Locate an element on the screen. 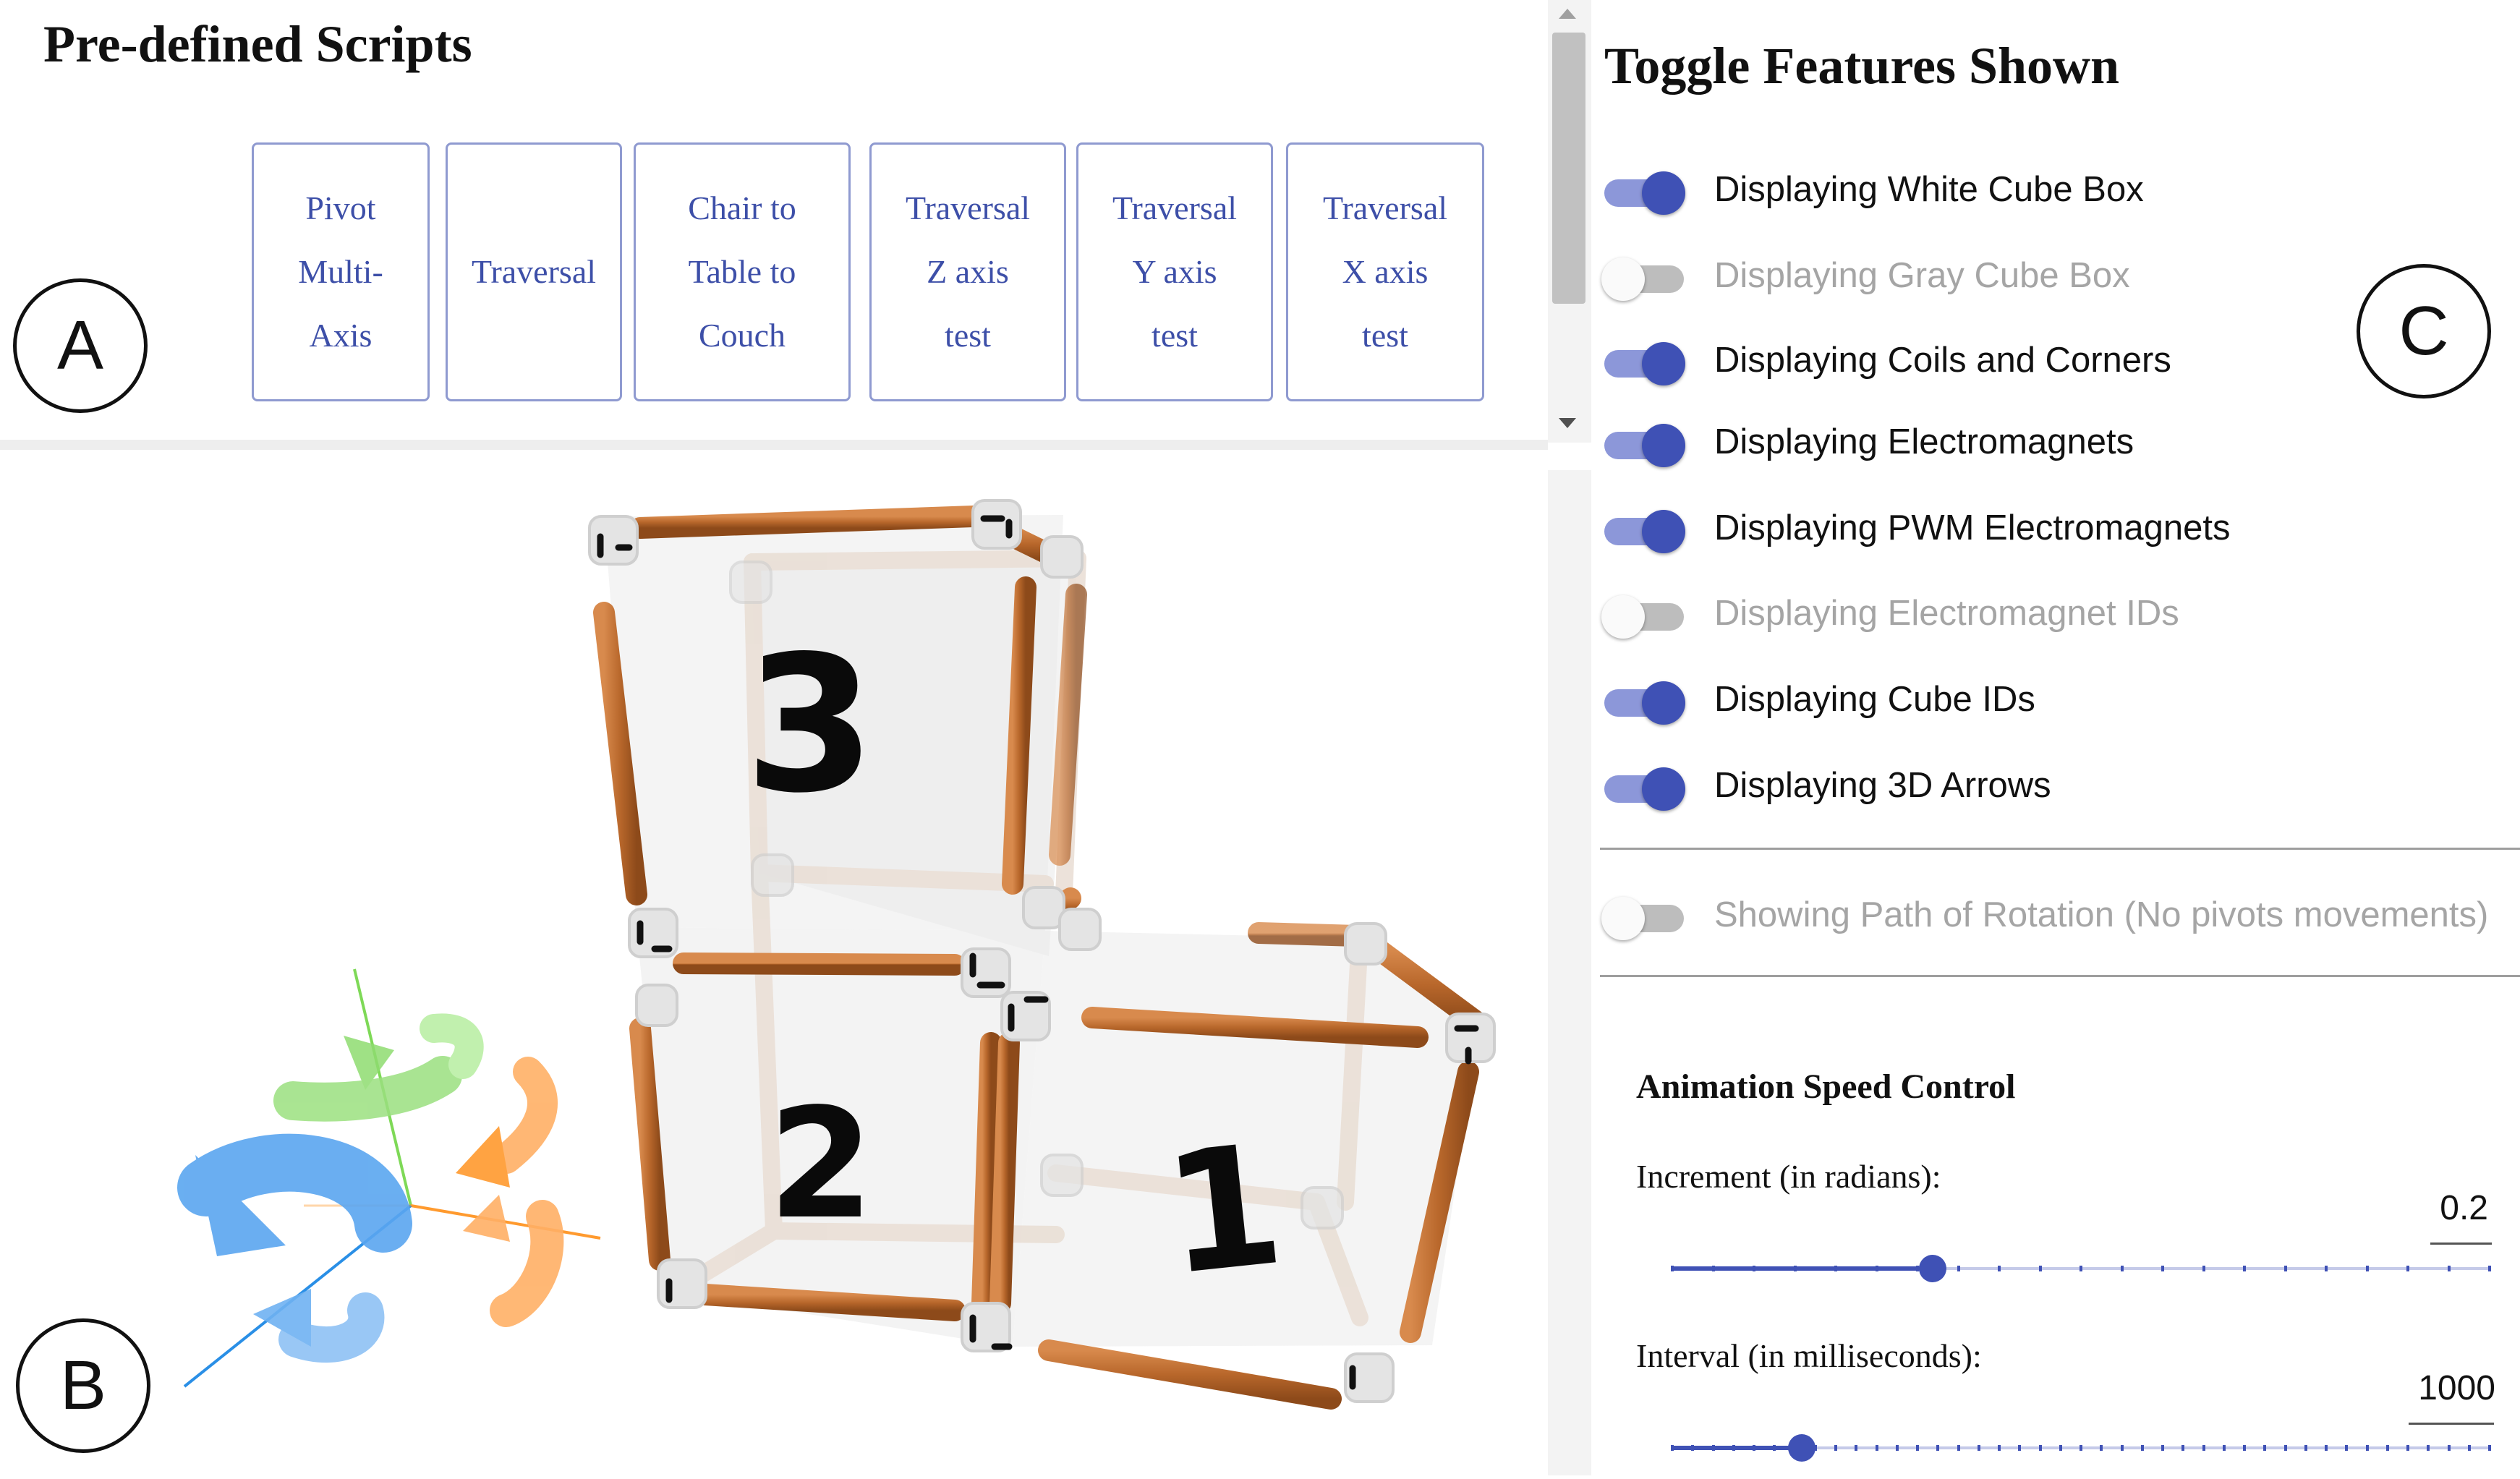 This screenshot has width=2520, height=1479. script-button-label: Pivot Multi- Axis is located at coordinates (340, 271).